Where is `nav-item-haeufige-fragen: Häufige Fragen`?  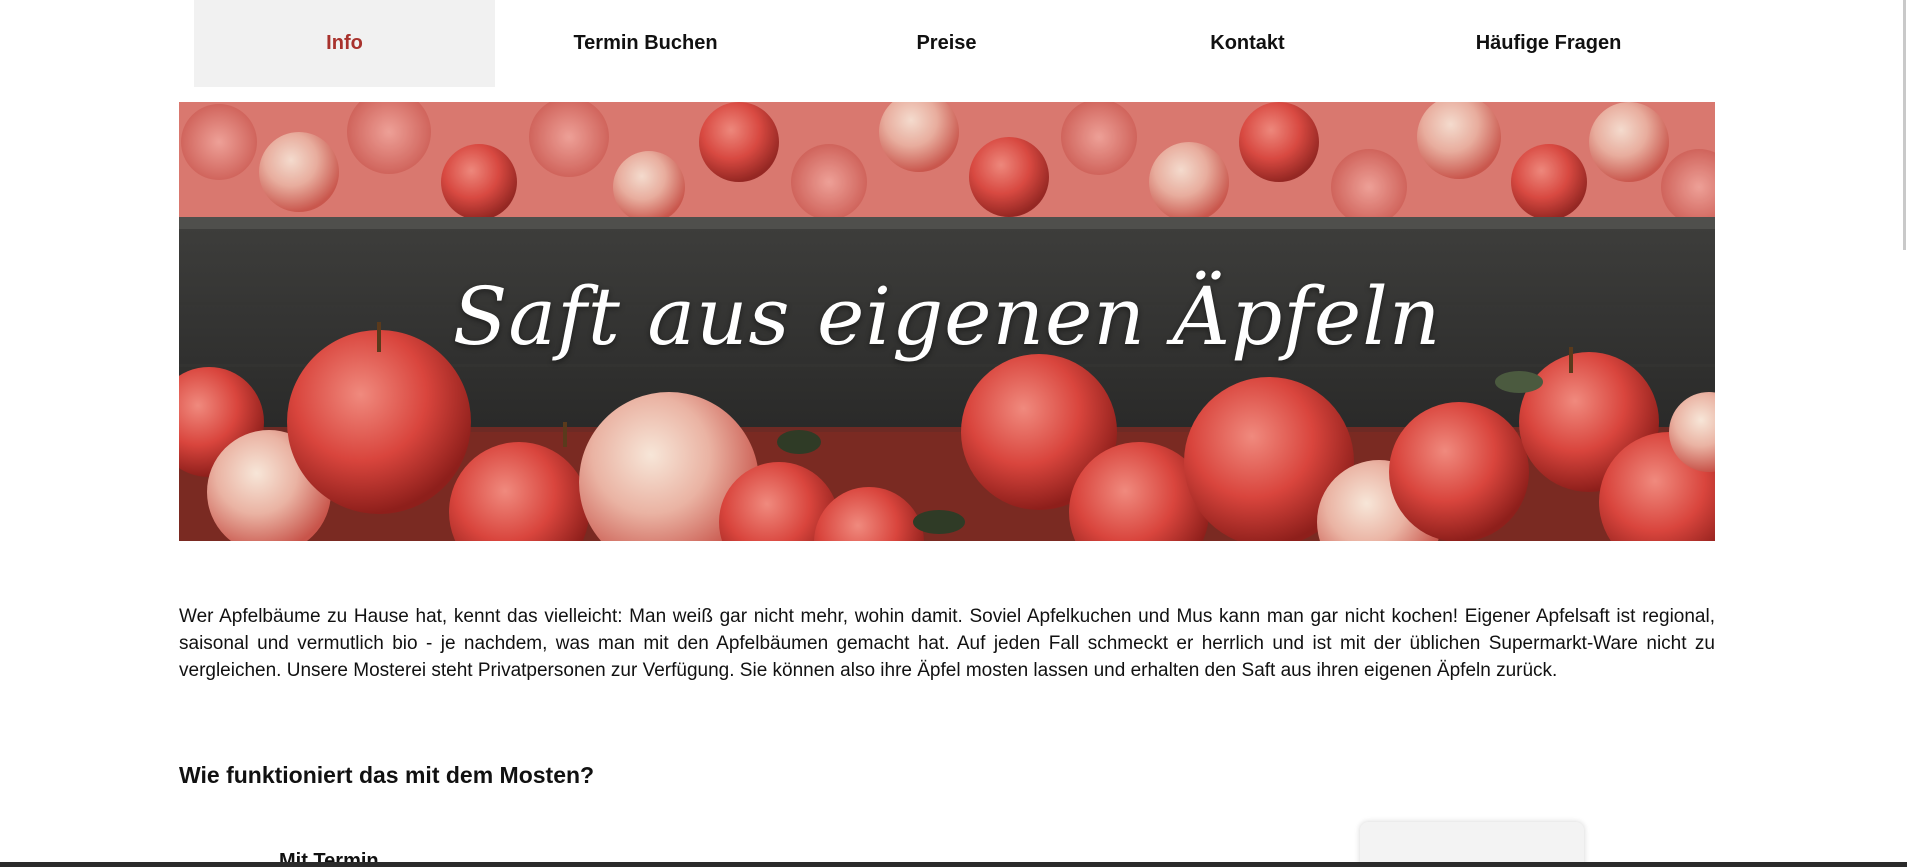 nav-item-haeufige-fragen: Häufige Fragen is located at coordinates (1548, 43).